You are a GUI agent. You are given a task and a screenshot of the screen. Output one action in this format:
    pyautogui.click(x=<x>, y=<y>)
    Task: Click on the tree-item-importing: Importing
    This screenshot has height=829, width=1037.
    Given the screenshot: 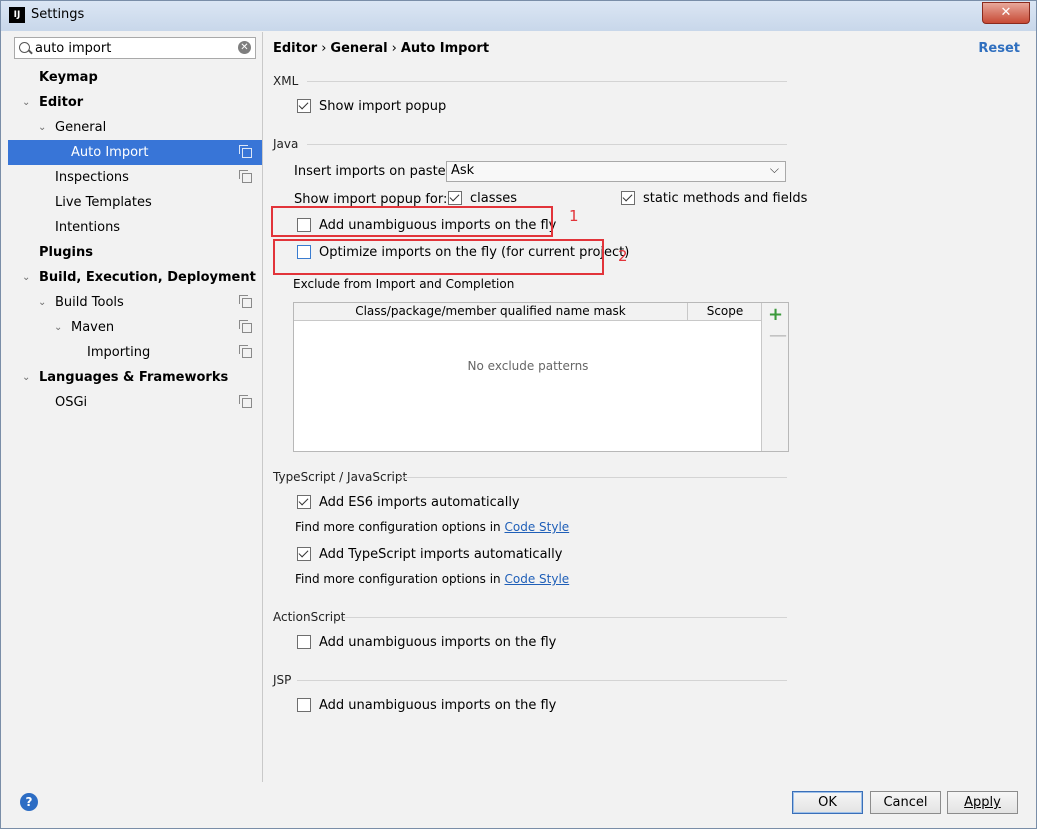 What is the action you would take?
    pyautogui.click(x=135, y=352)
    